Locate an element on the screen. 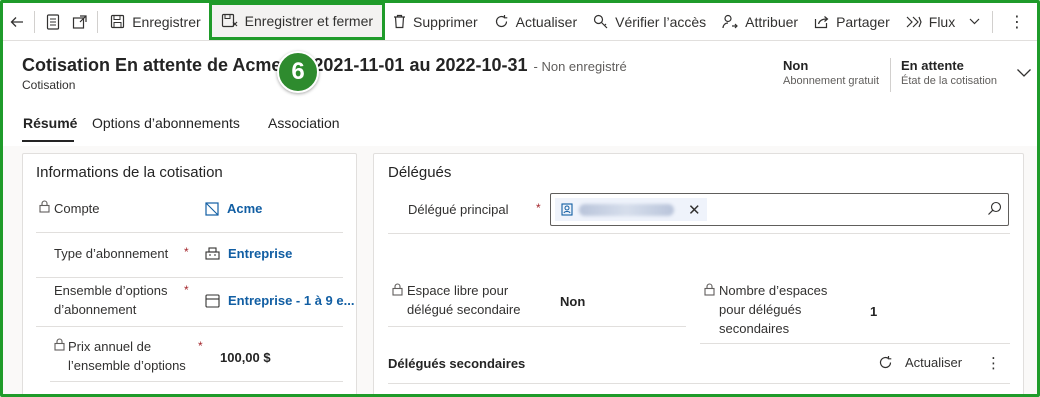  secondary-spaces-value: 1 is located at coordinates (874, 311).